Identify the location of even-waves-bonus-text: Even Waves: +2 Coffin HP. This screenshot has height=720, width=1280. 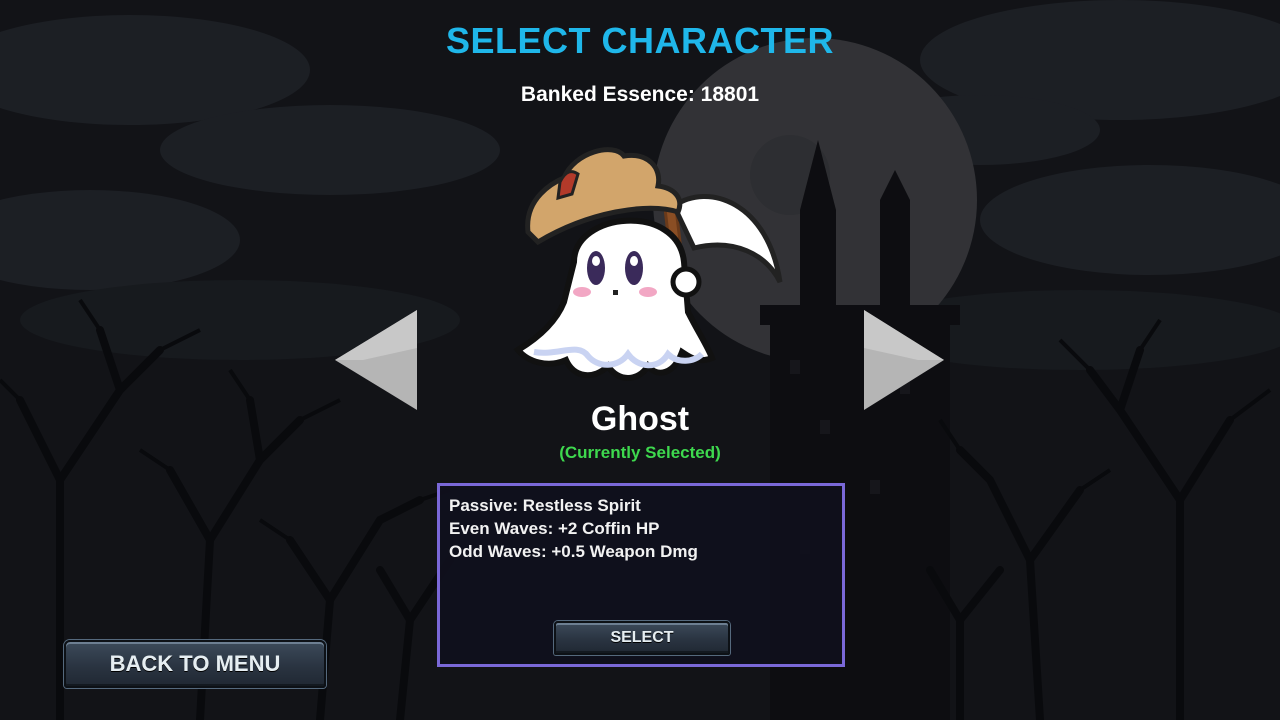
(554, 528).